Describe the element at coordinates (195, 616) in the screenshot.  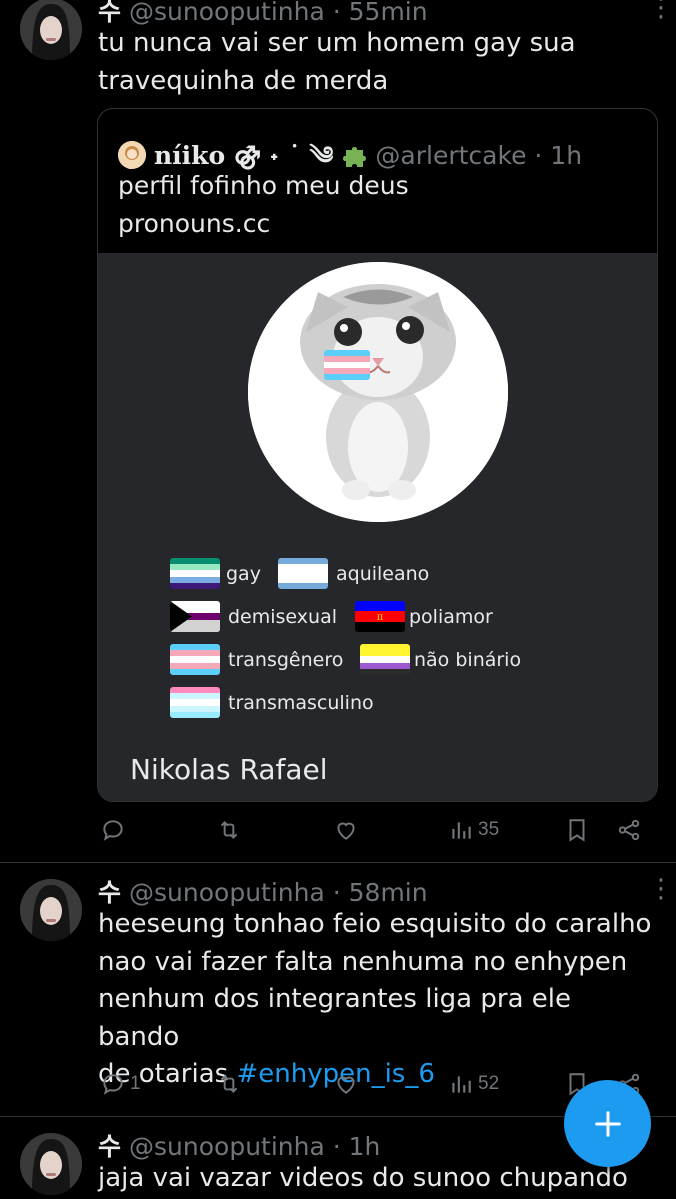
I see `demisexual-flag-icon` at that location.